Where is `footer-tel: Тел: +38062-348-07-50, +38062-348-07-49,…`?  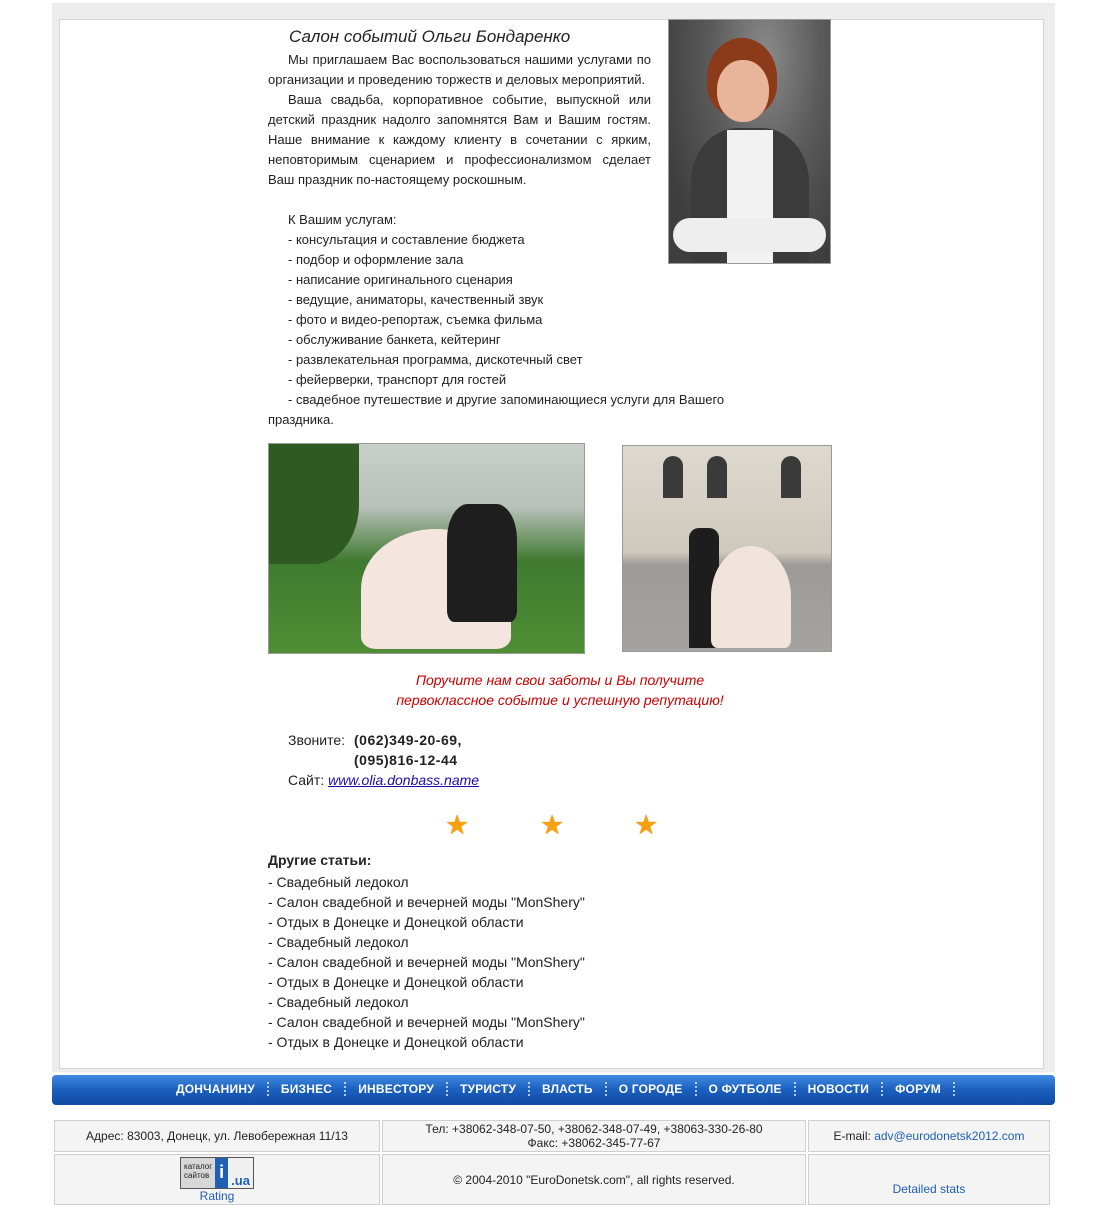
footer-tel: Тел: +38062-348-07-50, +38062-348-07-49,… is located at coordinates (594, 1129).